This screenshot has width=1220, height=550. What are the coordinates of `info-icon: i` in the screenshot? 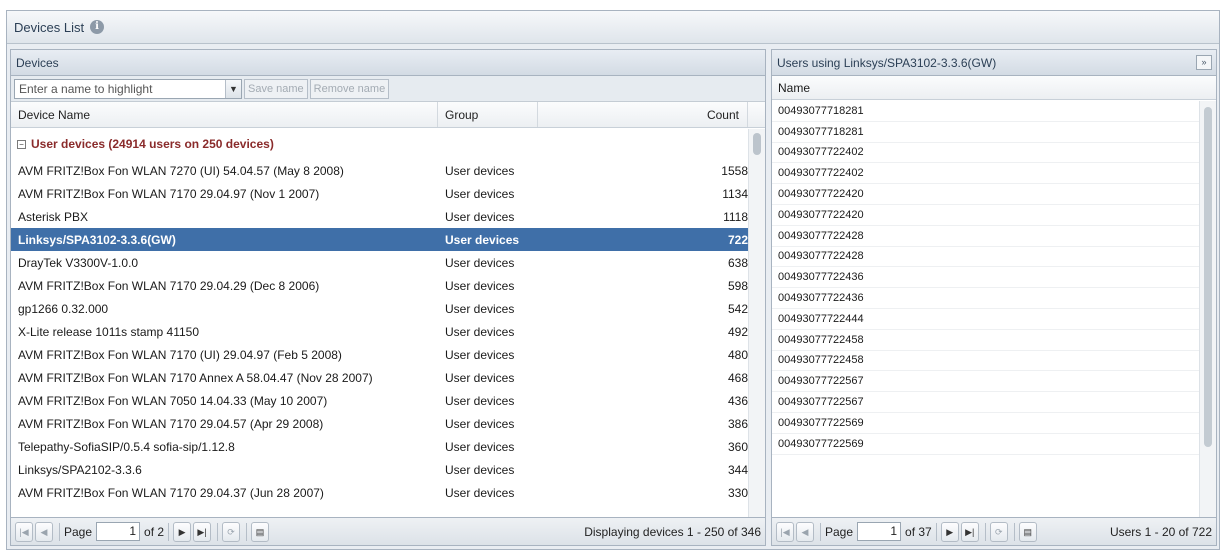 It's located at (97, 27).